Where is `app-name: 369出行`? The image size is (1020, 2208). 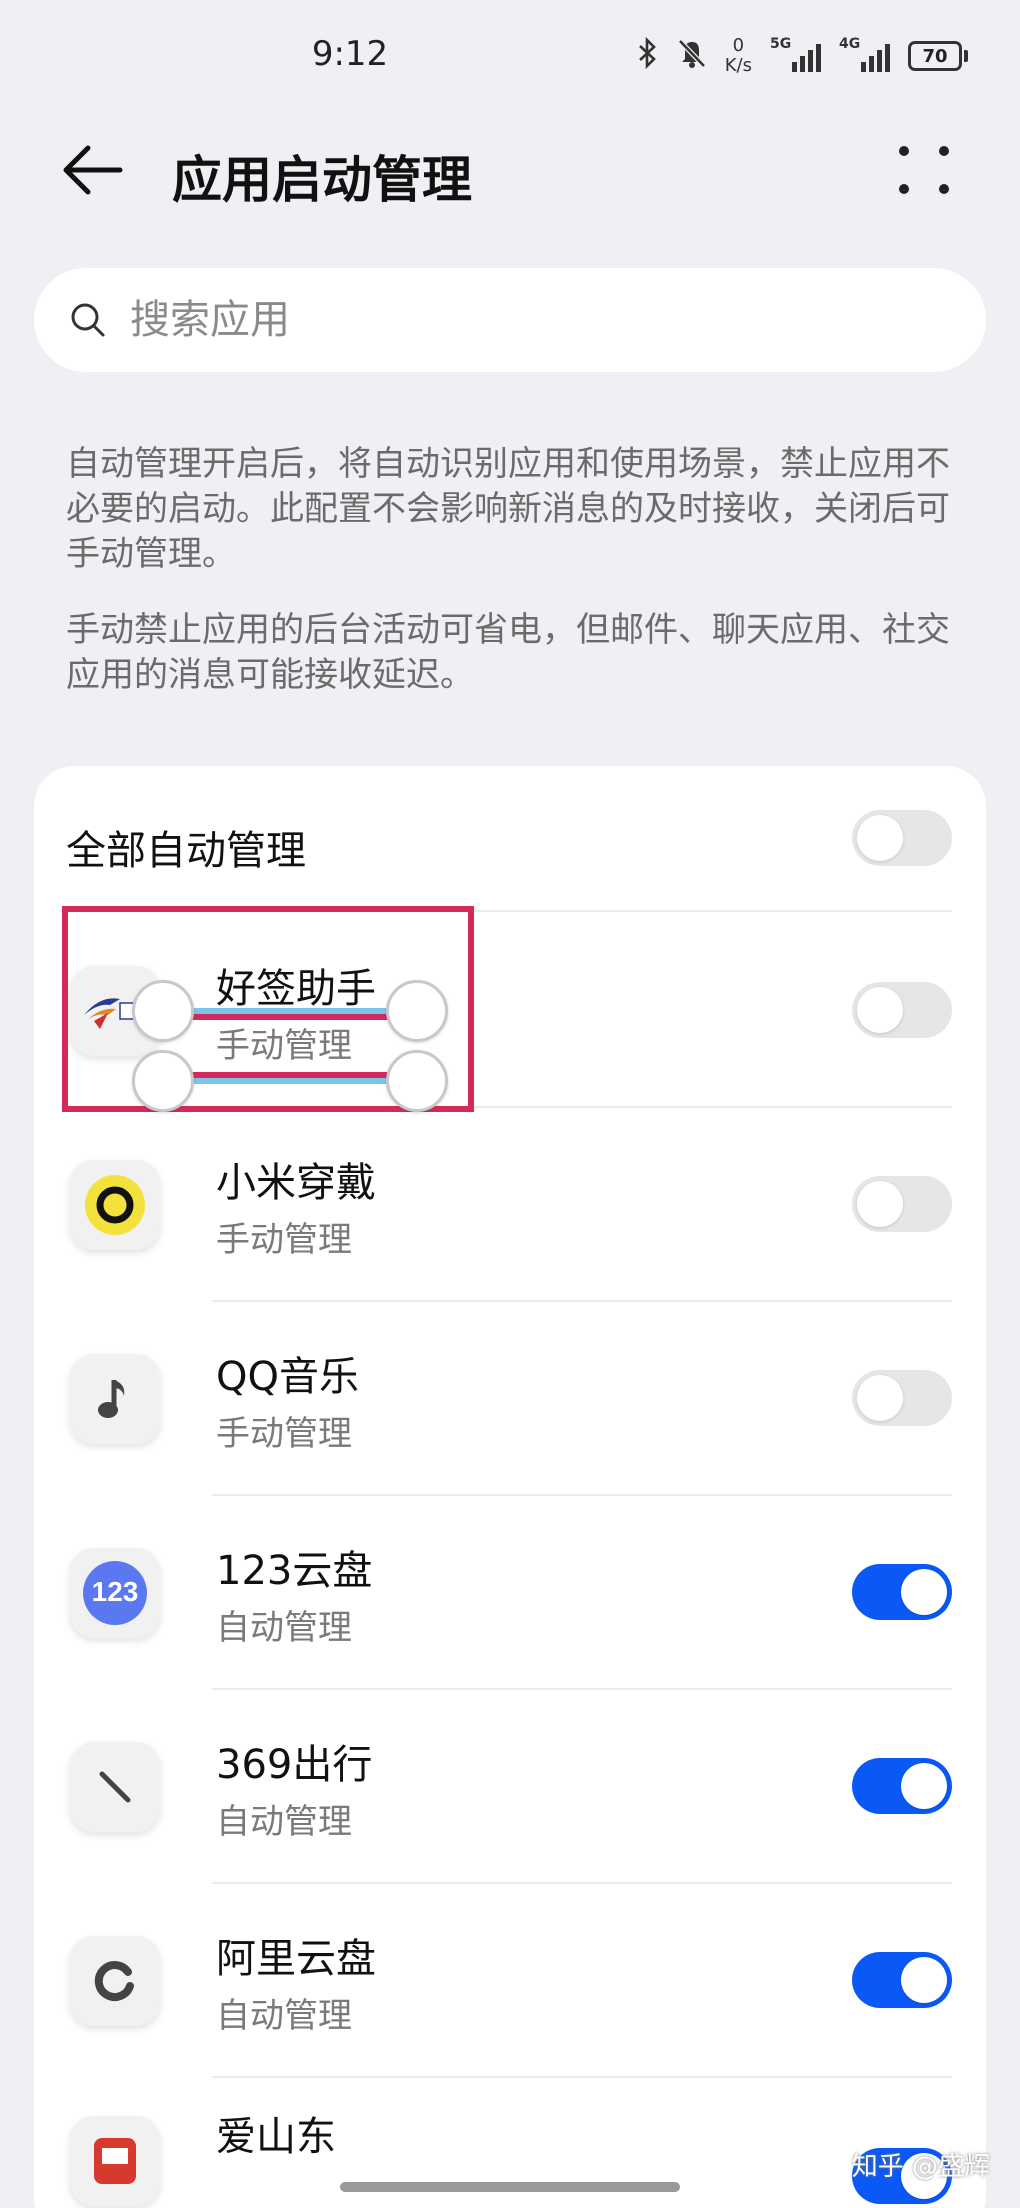
app-name: 369出行 is located at coordinates (294, 1765).